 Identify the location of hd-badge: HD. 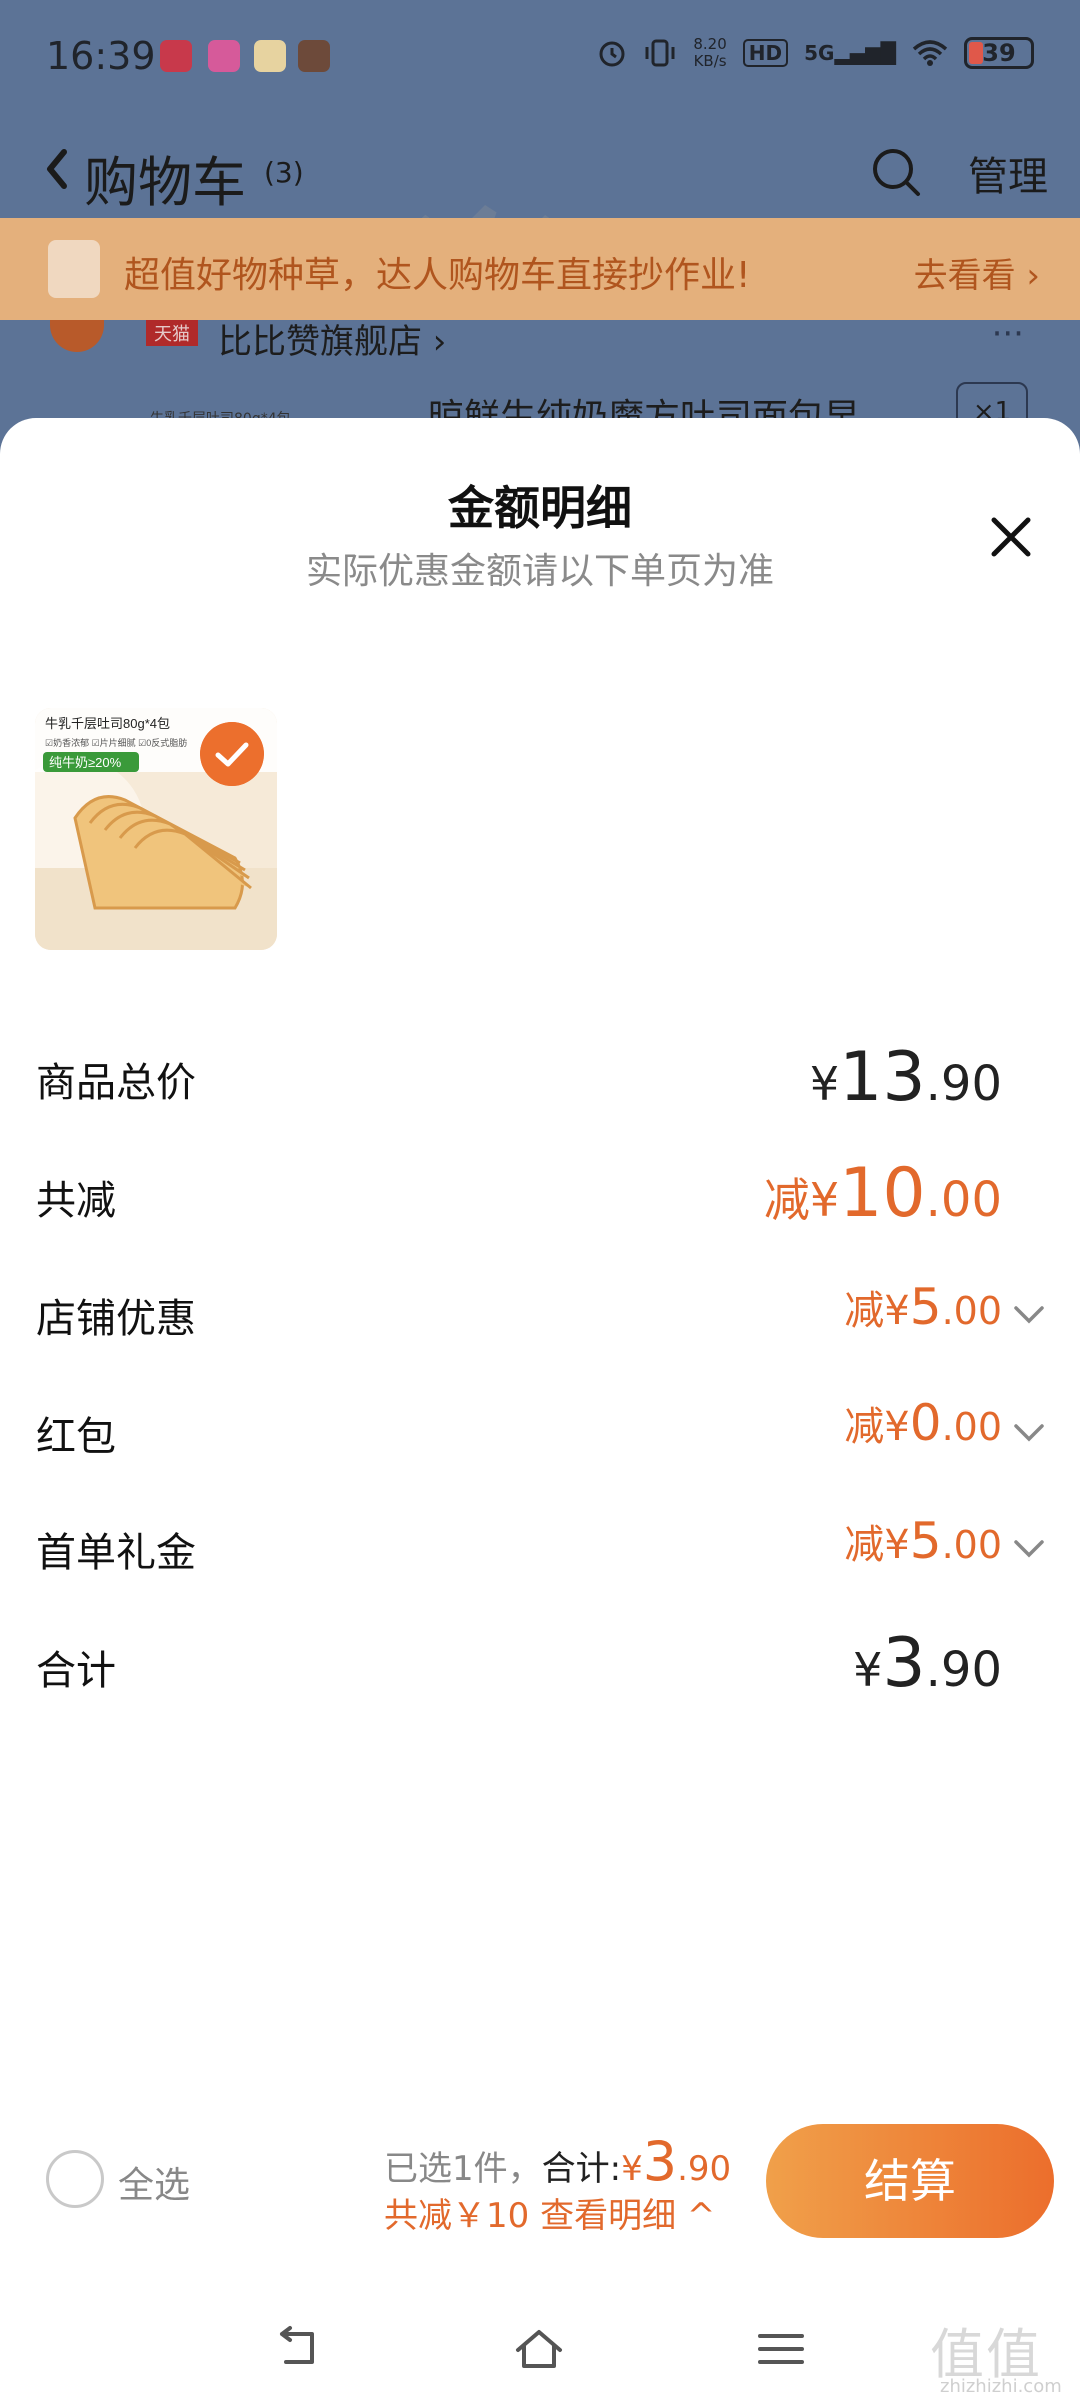
(765, 53).